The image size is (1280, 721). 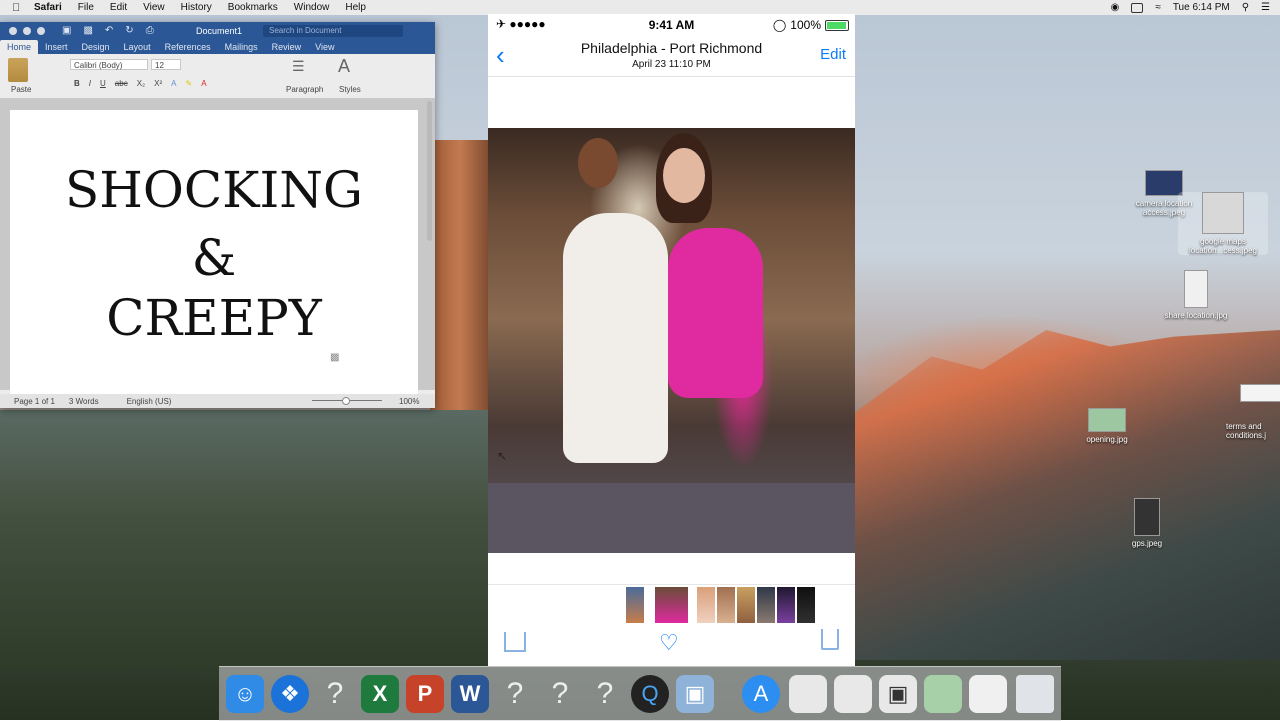 I want to click on tab-insert: Insert, so click(x=56, y=47).